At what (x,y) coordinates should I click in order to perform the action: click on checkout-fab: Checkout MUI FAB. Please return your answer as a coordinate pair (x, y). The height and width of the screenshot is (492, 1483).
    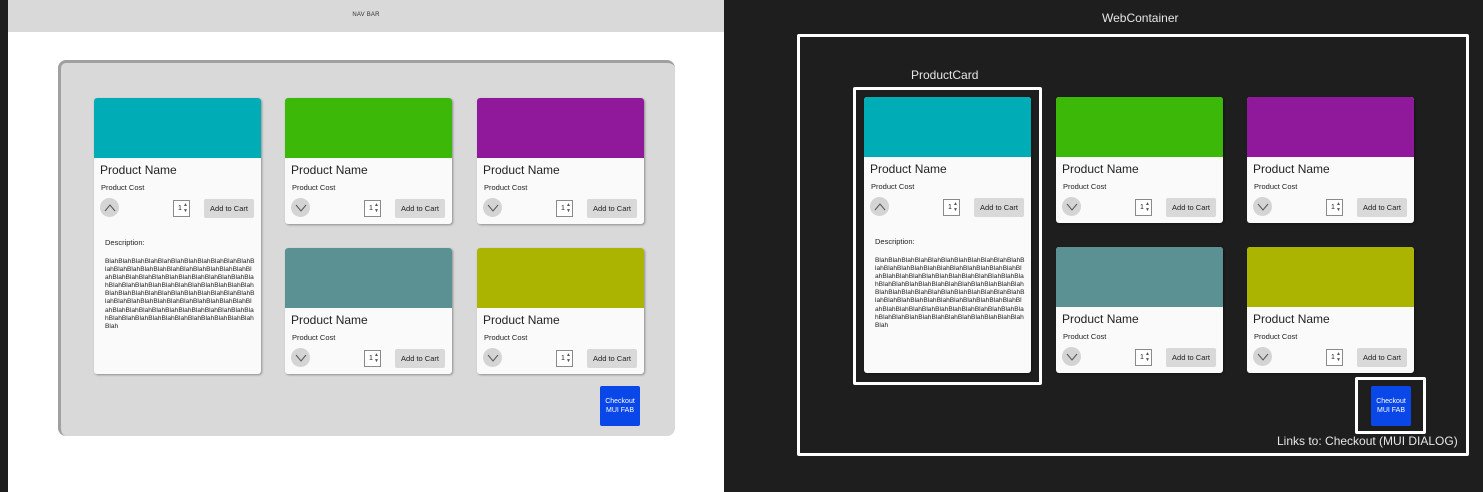
    Looking at the image, I should click on (620, 406).